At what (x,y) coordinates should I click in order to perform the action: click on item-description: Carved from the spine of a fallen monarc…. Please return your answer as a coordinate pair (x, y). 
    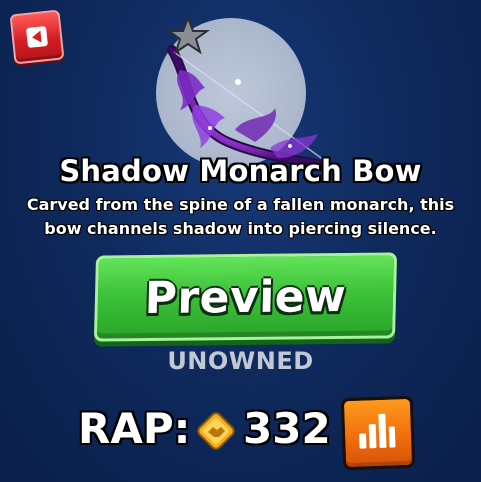
    Looking at the image, I should click on (240, 216).